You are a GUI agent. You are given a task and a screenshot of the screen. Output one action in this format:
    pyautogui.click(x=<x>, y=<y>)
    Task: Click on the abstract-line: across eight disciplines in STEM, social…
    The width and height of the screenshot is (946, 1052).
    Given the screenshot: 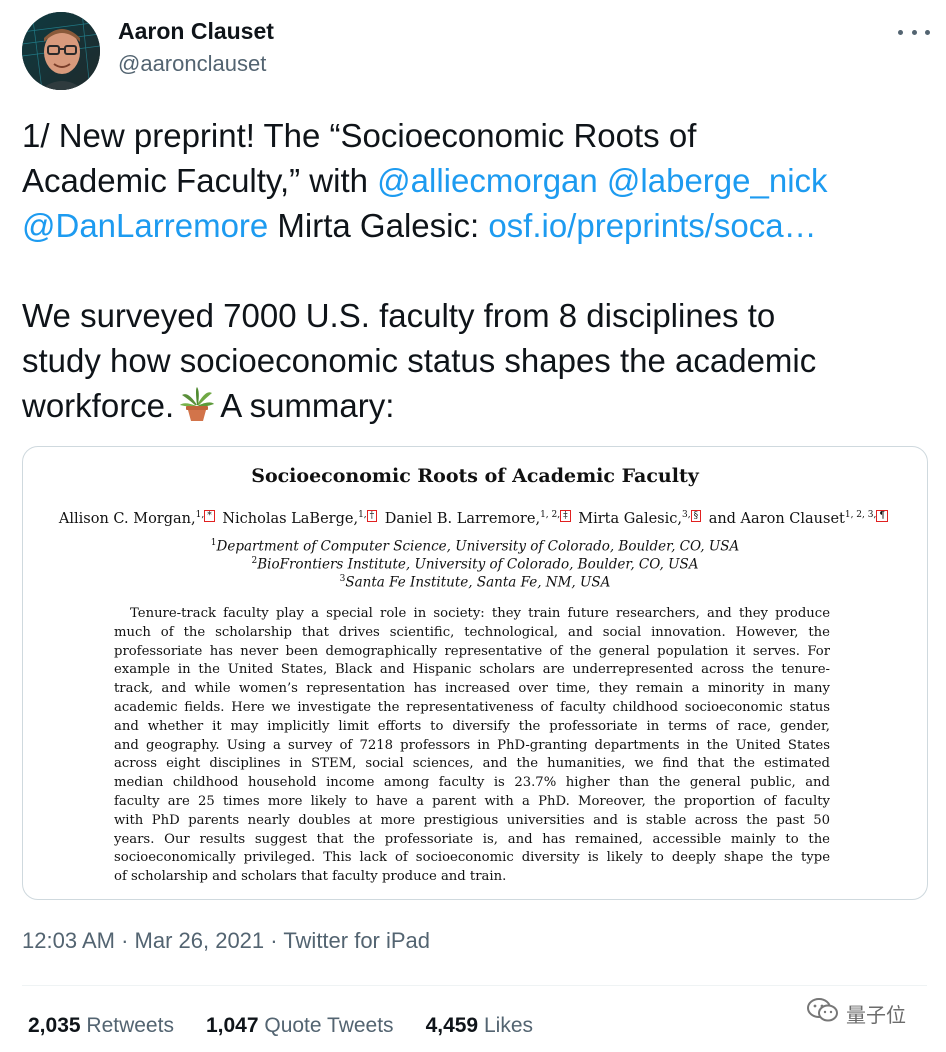 What is the action you would take?
    pyautogui.click(x=472, y=764)
    